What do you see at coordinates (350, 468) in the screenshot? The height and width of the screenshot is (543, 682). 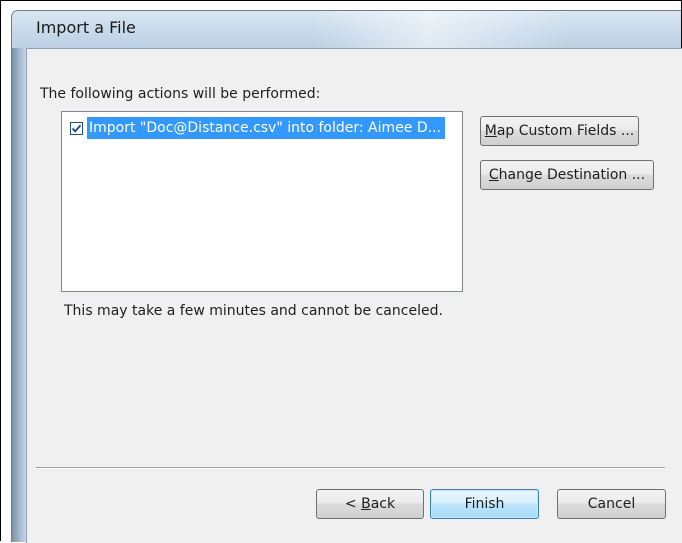 I see `footer-separator` at bounding box center [350, 468].